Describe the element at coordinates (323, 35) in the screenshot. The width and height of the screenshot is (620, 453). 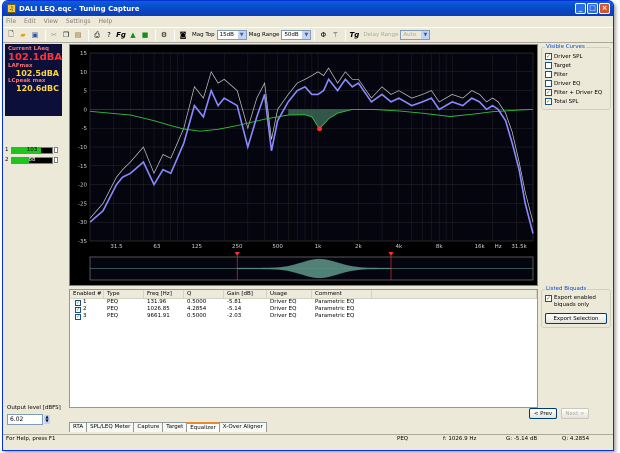
I see `phase-icon: Φ` at that location.